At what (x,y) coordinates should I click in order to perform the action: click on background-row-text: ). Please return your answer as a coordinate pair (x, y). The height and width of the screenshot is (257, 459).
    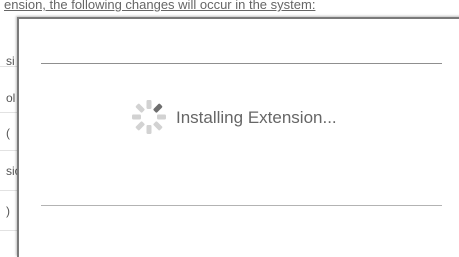
    Looking at the image, I should click on (8, 211).